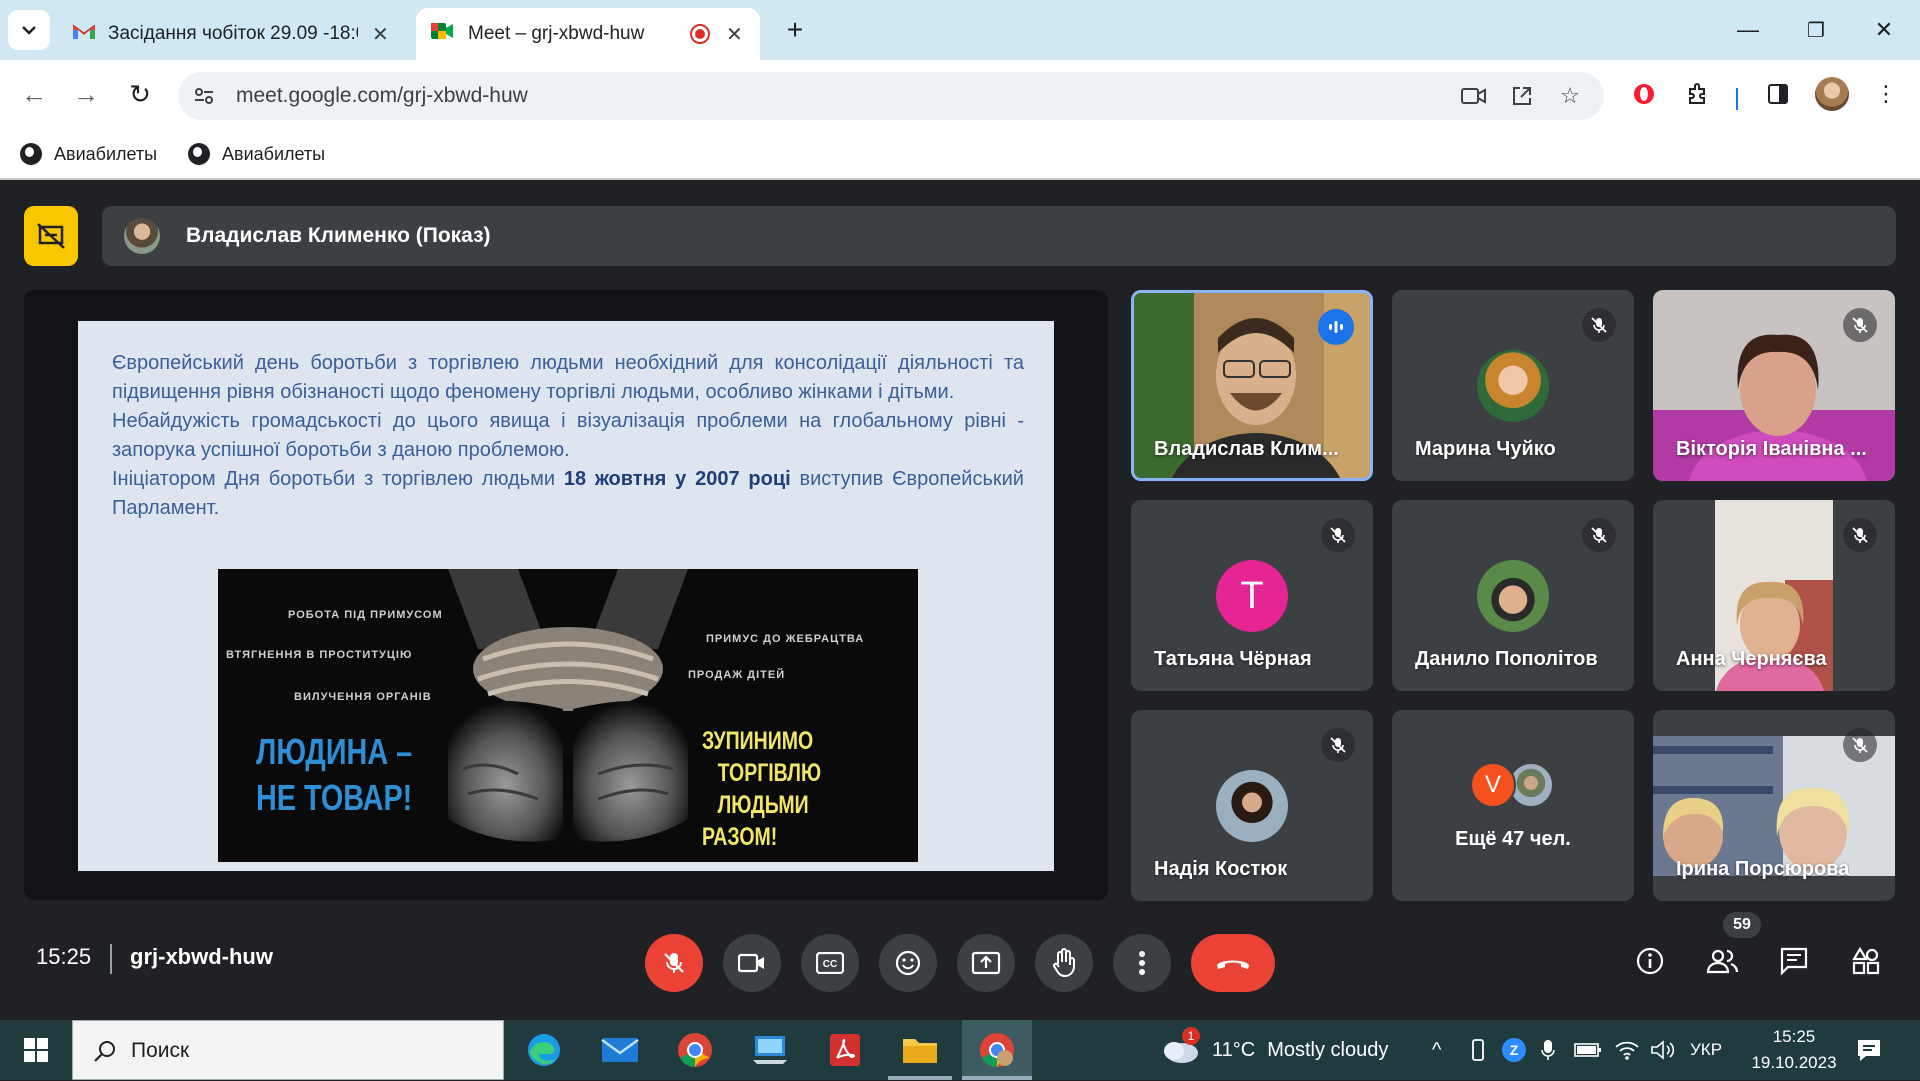 The image size is (1920, 1081). I want to click on participant-tile: Данило Пополітов, so click(1513, 595).